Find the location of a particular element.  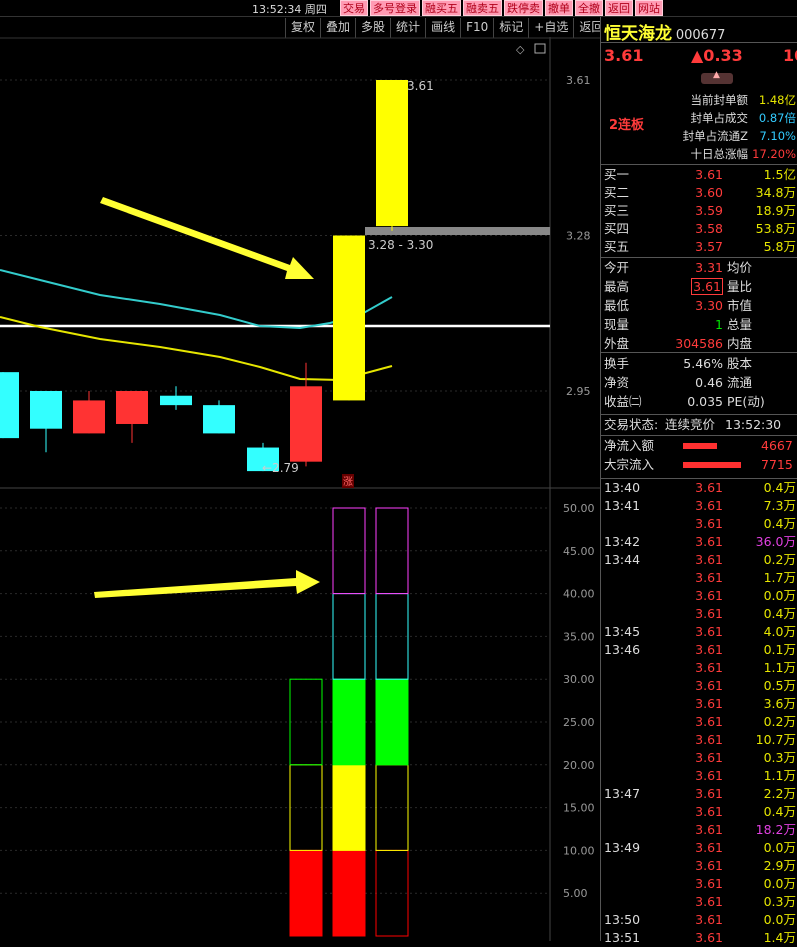

bid-volume: 18.9万 is located at coordinates (775, 210).